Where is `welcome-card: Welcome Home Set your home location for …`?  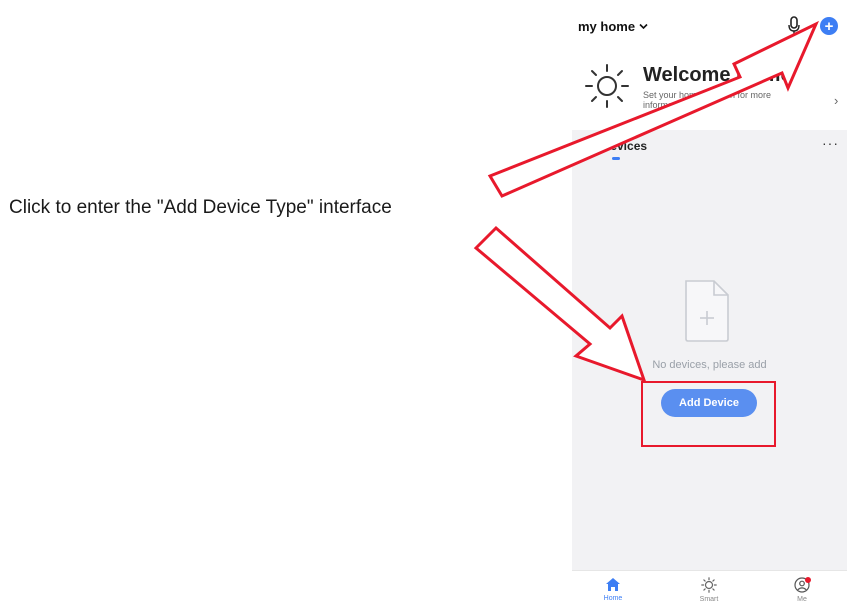 welcome-card: Welcome Home Set your home location for … is located at coordinates (709, 92).